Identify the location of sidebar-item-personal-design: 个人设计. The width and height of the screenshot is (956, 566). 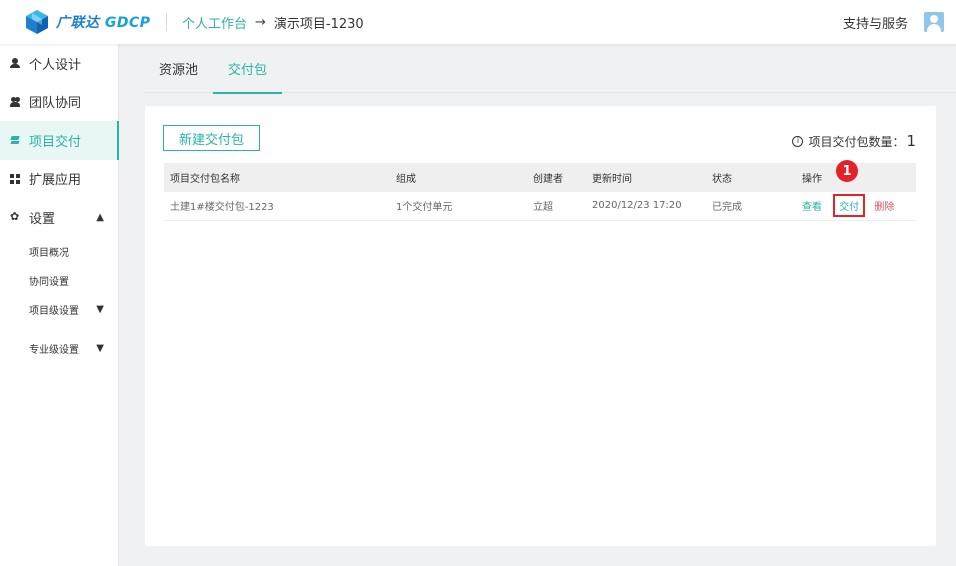
(59, 63).